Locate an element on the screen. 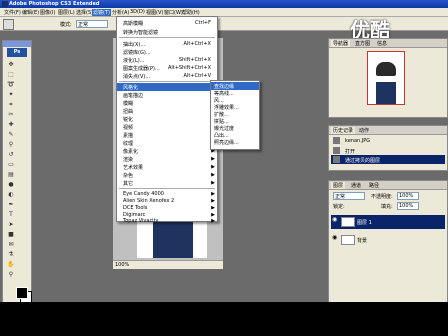  tab-history: 历史记录 is located at coordinates (343, 130).